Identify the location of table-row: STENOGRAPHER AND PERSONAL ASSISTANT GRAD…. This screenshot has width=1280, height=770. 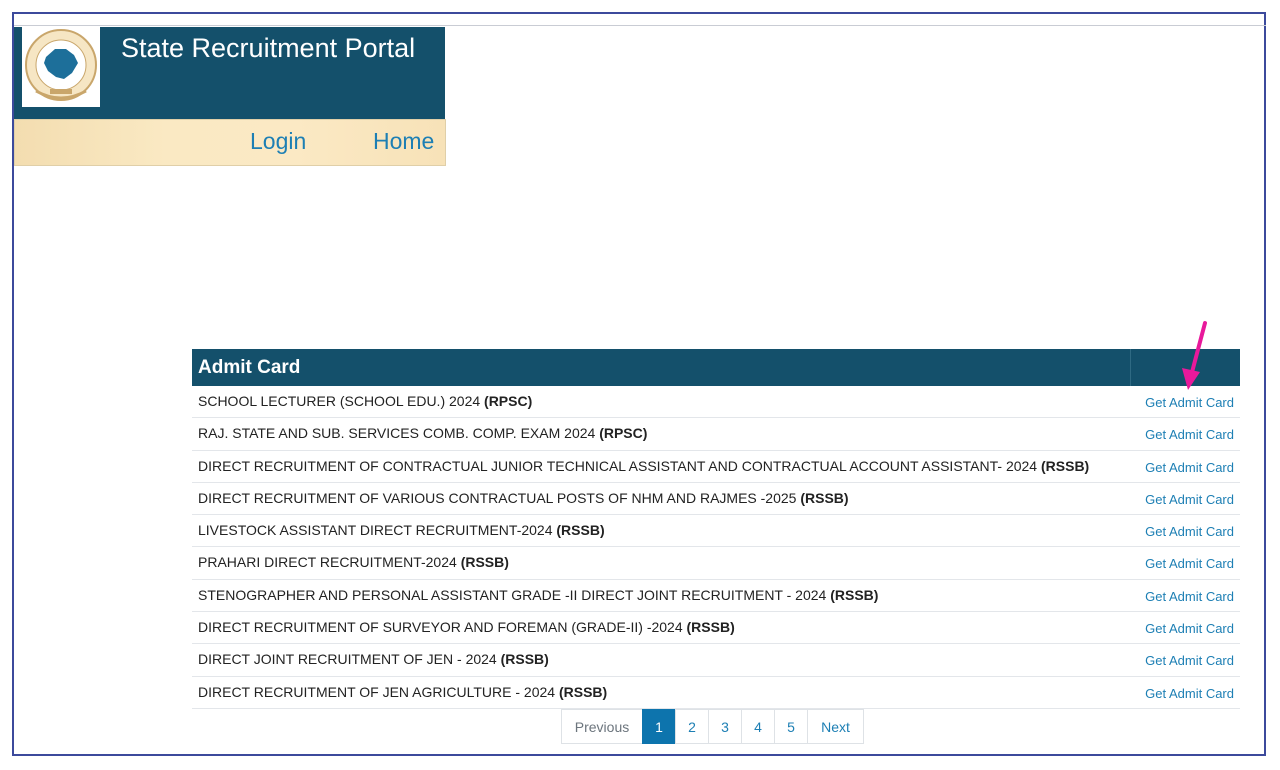
(716, 596).